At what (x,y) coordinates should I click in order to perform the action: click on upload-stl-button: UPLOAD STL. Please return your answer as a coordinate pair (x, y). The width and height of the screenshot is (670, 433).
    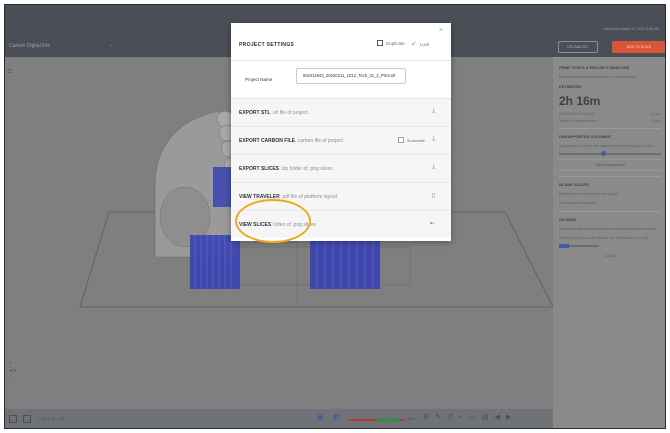
    Looking at the image, I should click on (578, 47).